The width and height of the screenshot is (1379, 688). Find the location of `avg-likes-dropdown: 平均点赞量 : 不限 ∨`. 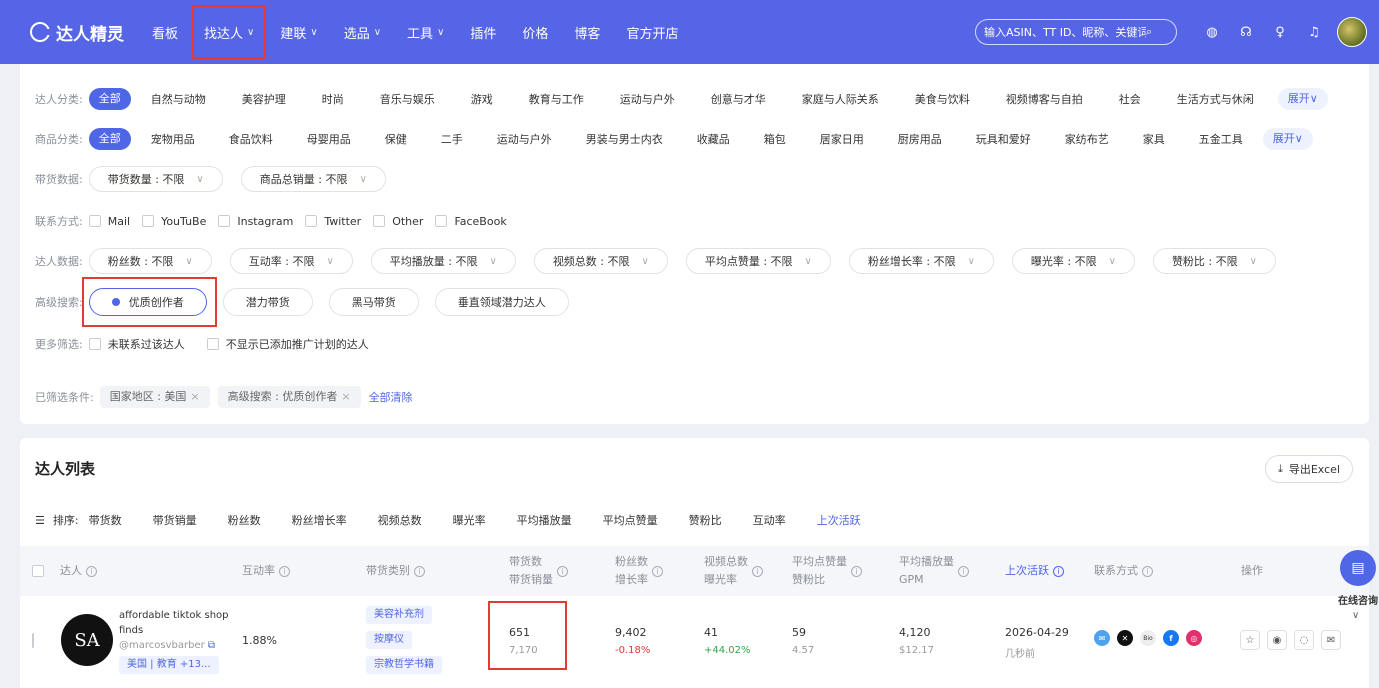

avg-likes-dropdown: 平均点赞量 : 不限 ∨ is located at coordinates (758, 261).